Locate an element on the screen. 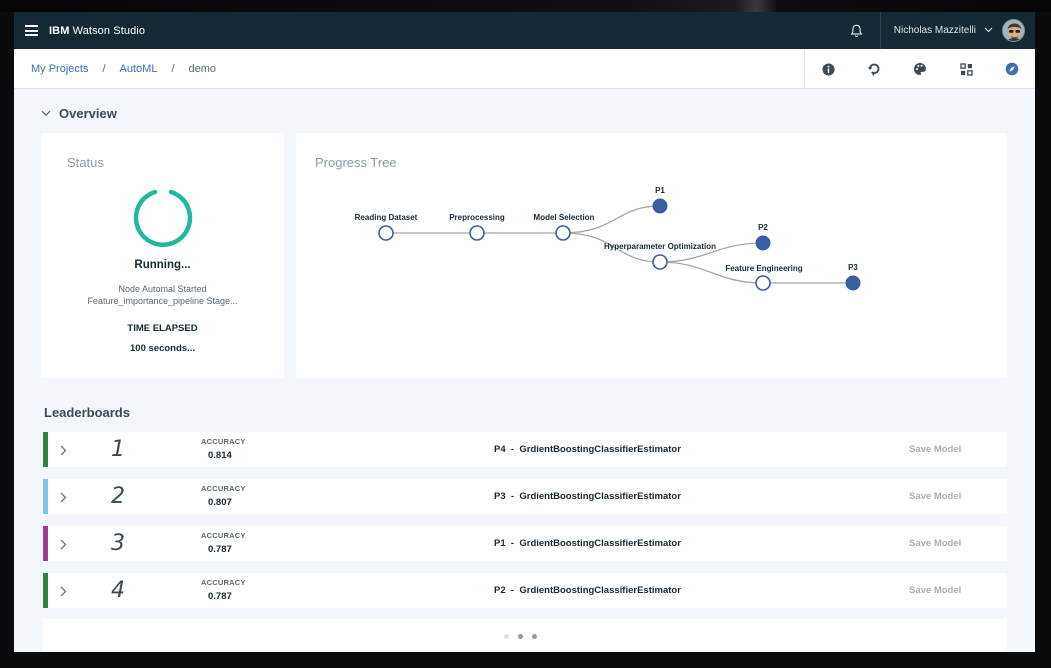 The image size is (1051, 668). tree-node-feature-engineering is located at coordinates (763, 283).